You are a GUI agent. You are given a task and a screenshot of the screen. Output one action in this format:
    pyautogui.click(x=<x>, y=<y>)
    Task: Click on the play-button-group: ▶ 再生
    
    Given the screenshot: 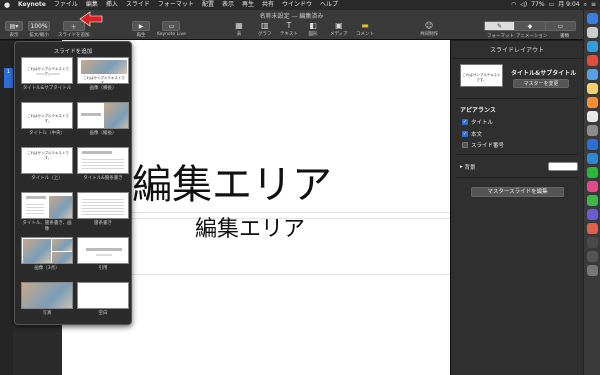 What is the action you would take?
    pyautogui.click(x=141, y=29)
    